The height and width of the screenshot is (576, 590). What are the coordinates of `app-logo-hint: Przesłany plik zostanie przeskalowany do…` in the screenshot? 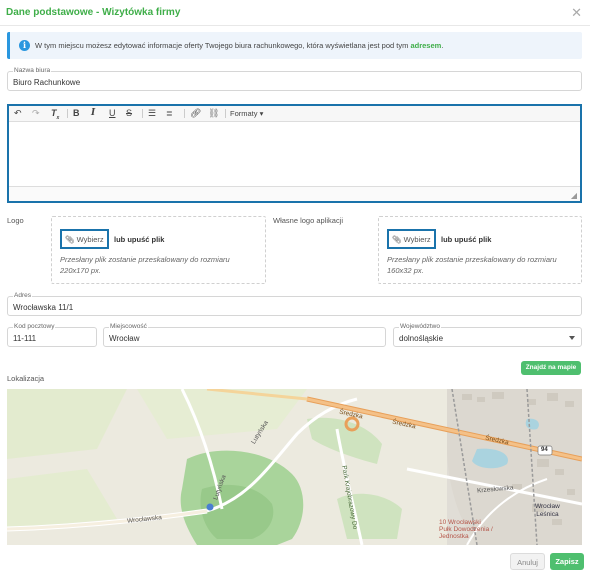 It's located at (472, 265).